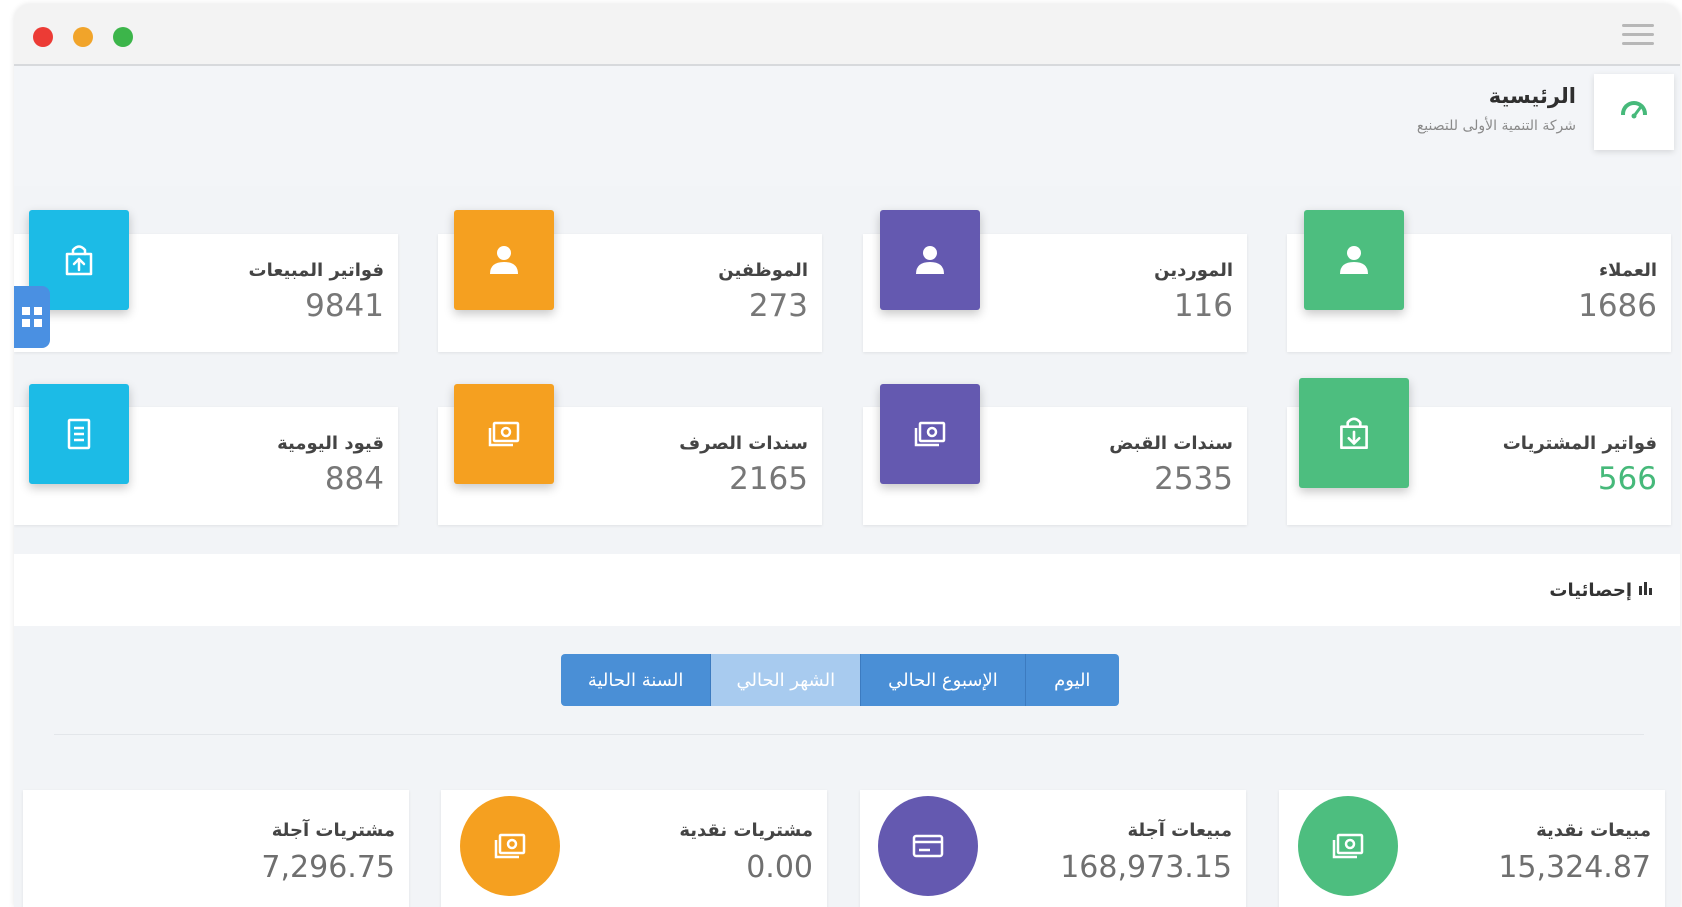 The width and height of the screenshot is (1682, 907). I want to click on document-icon, so click(79, 434).